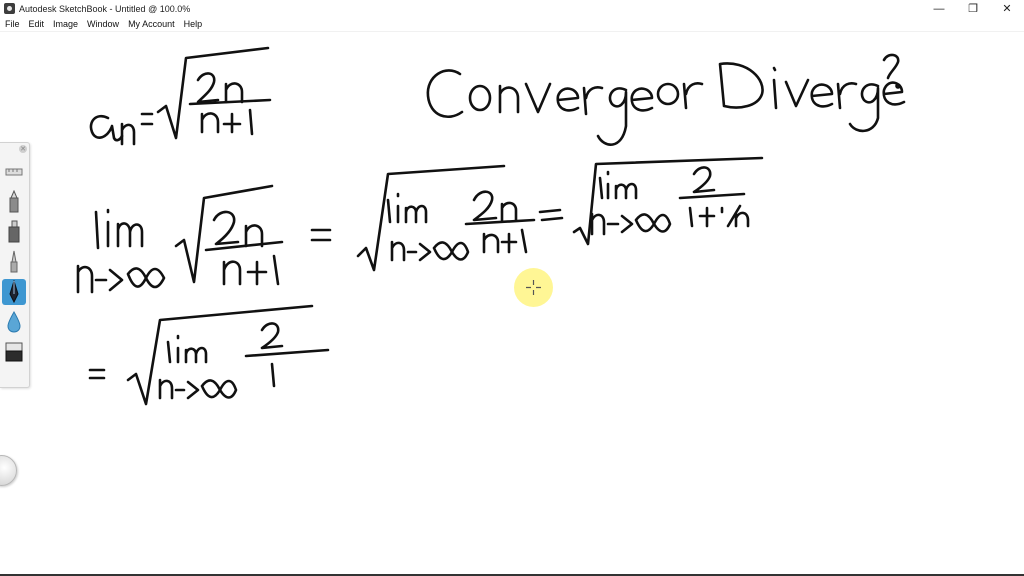 The height and width of the screenshot is (576, 1024). I want to click on close-button: ✕, so click(1007, 8).